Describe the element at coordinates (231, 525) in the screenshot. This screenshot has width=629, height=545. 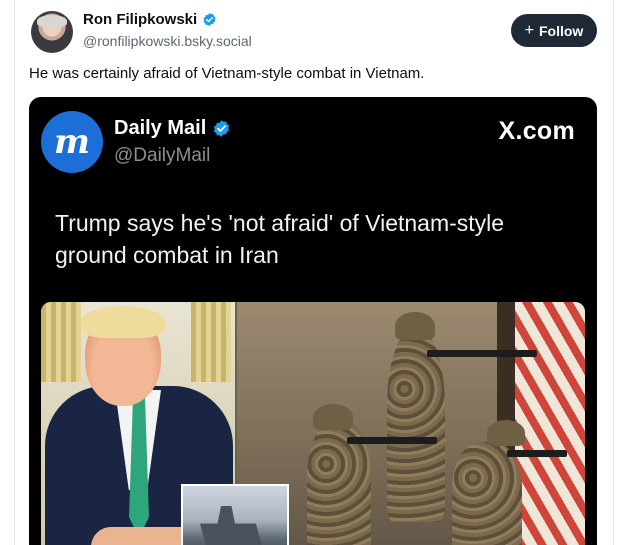
I see `warship` at that location.